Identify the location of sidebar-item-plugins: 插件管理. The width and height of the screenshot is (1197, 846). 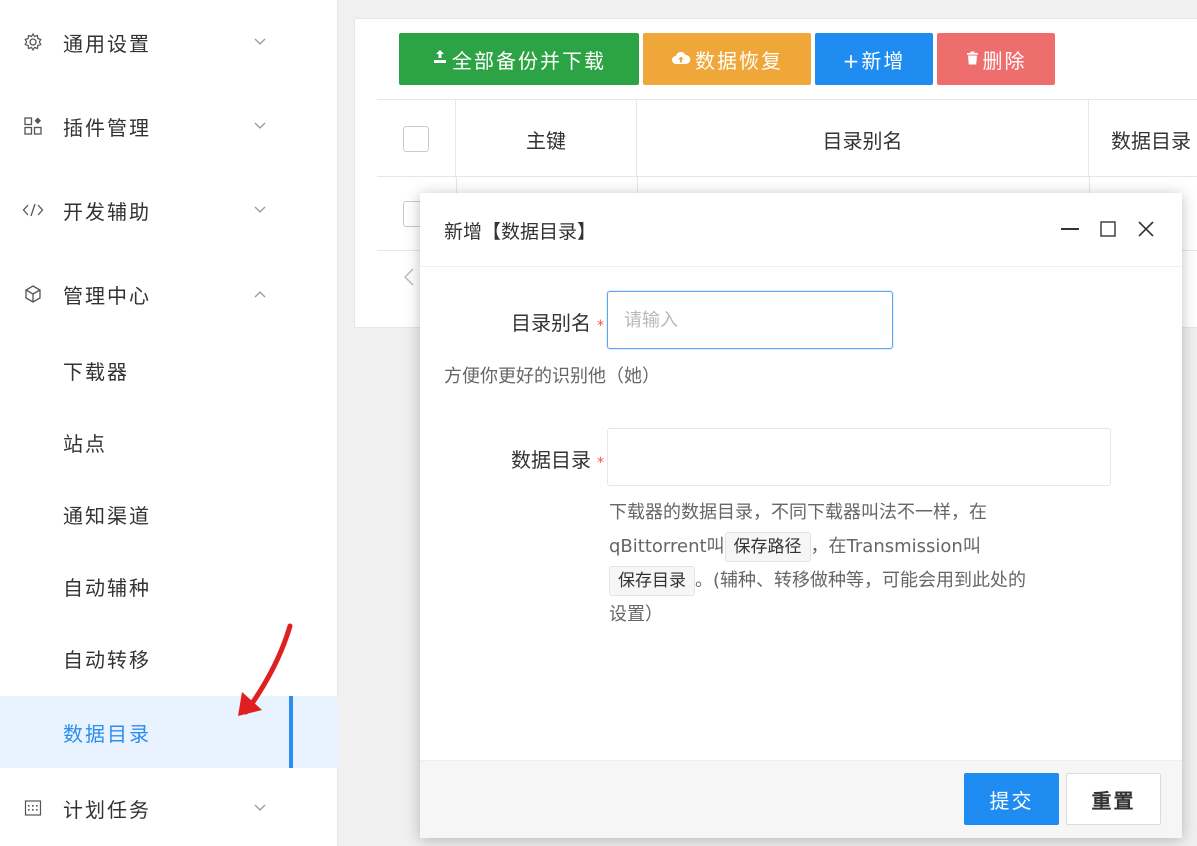
(169, 126).